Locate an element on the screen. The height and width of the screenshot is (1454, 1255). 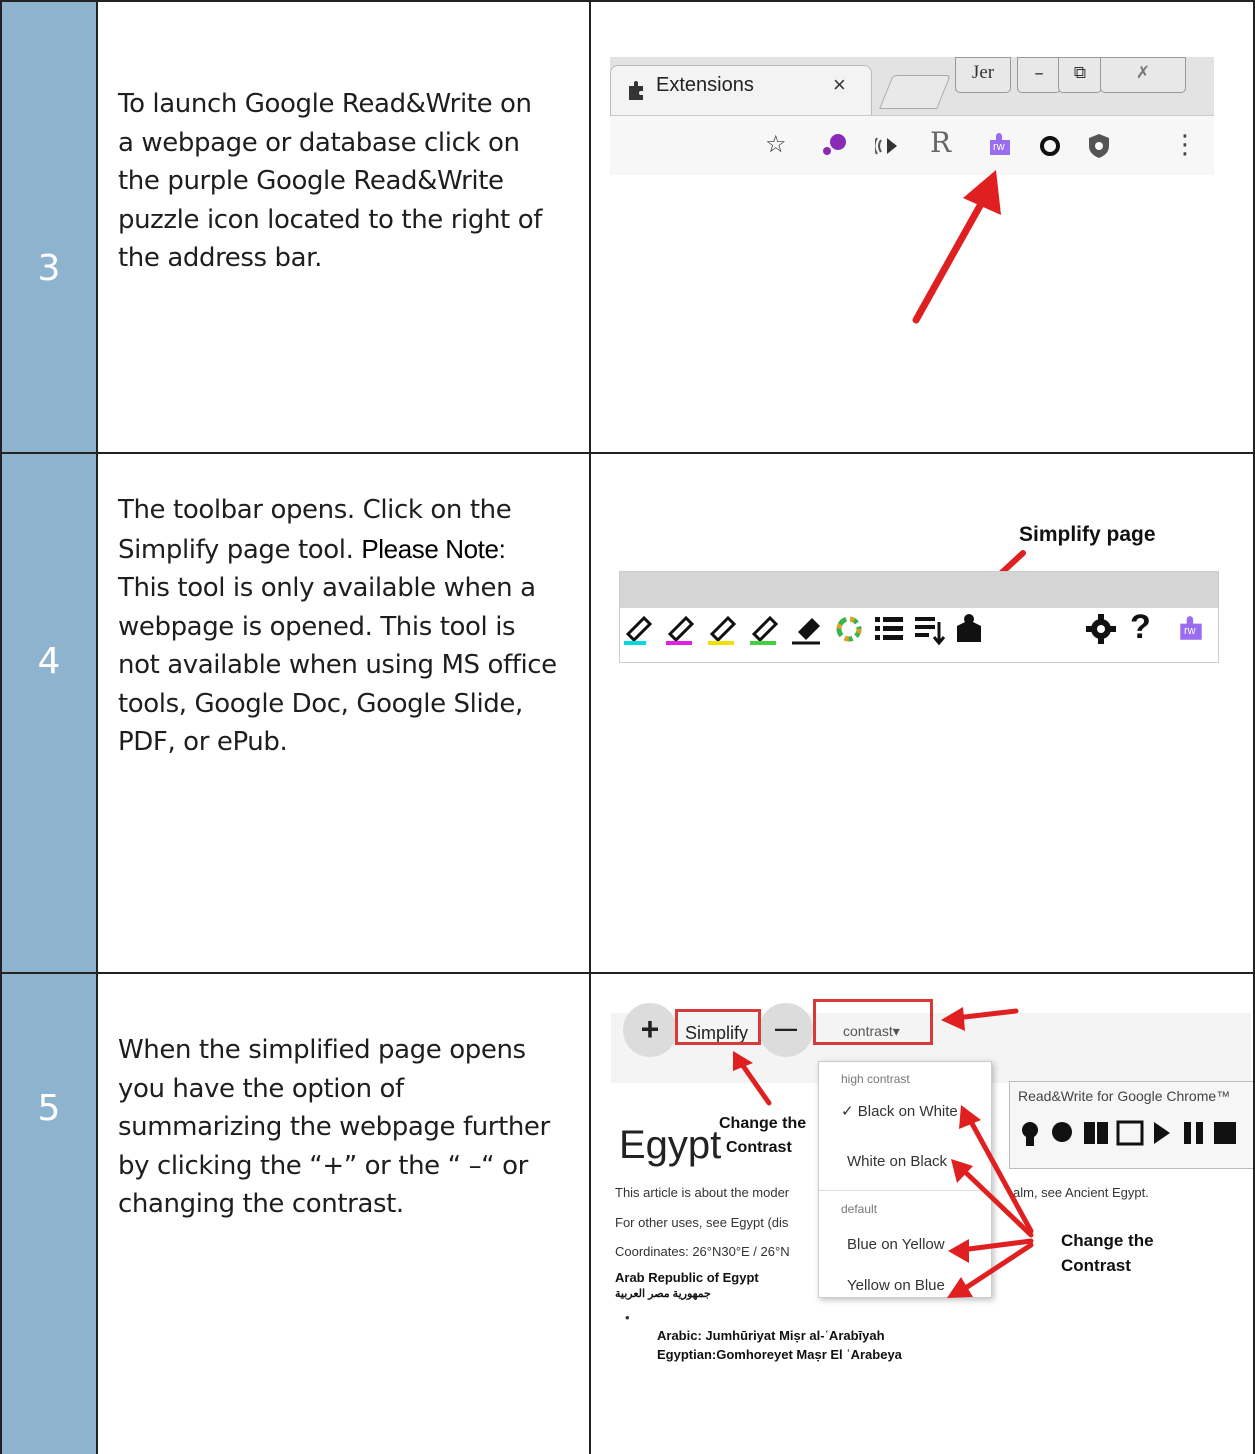
highlighter-cyan-icon is located at coordinates (639, 629).